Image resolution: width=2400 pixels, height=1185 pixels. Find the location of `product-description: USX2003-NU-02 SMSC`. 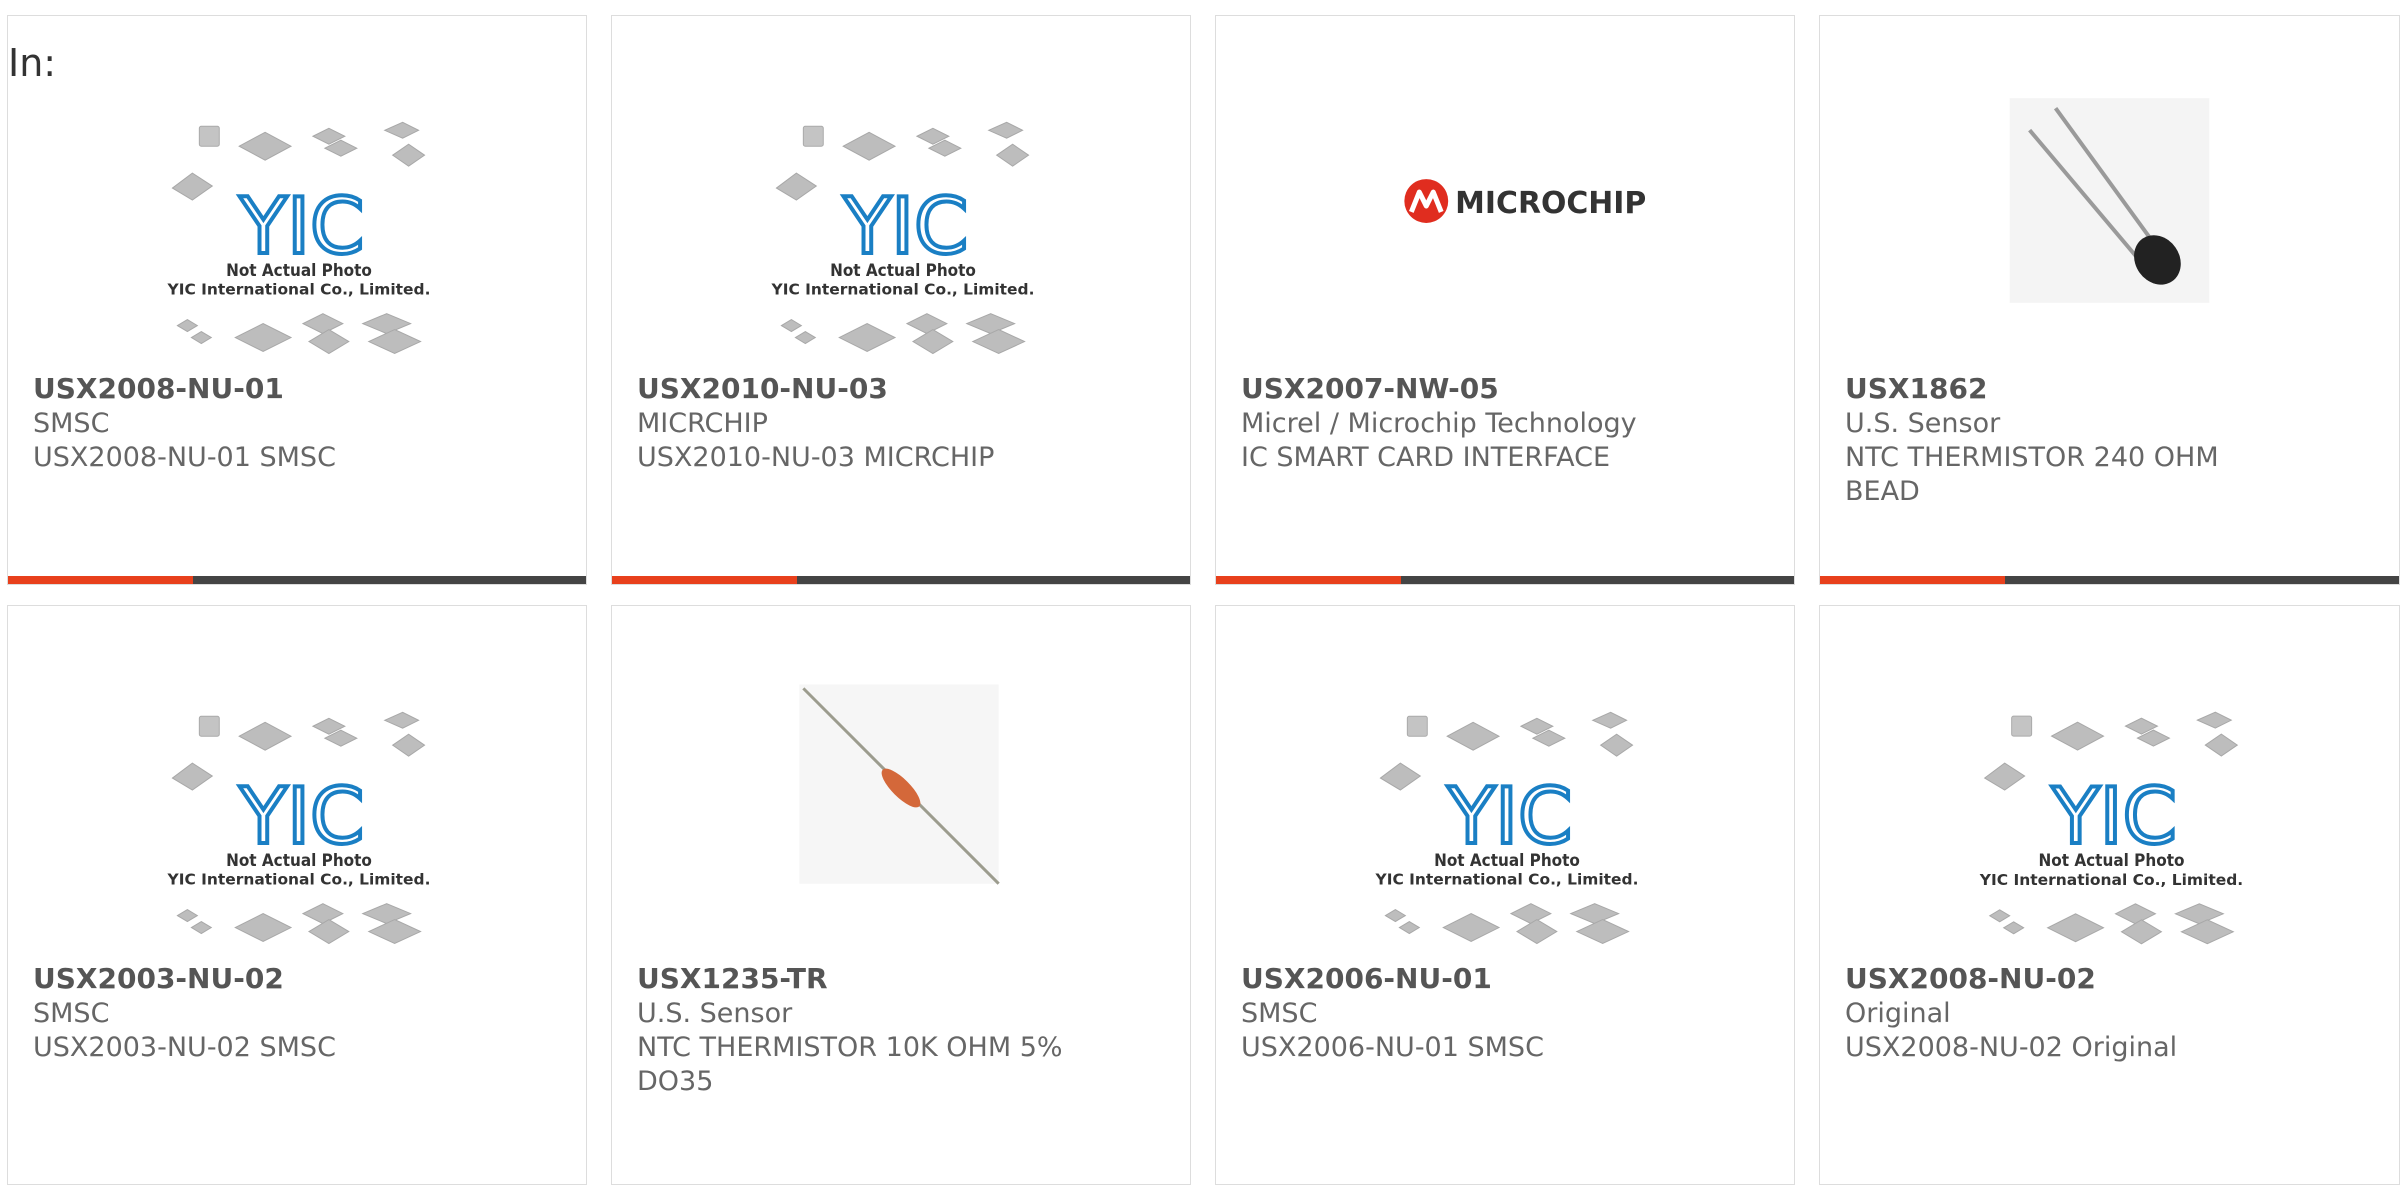

product-description: USX2003-NU-02 SMSC is located at coordinates (184, 1047).